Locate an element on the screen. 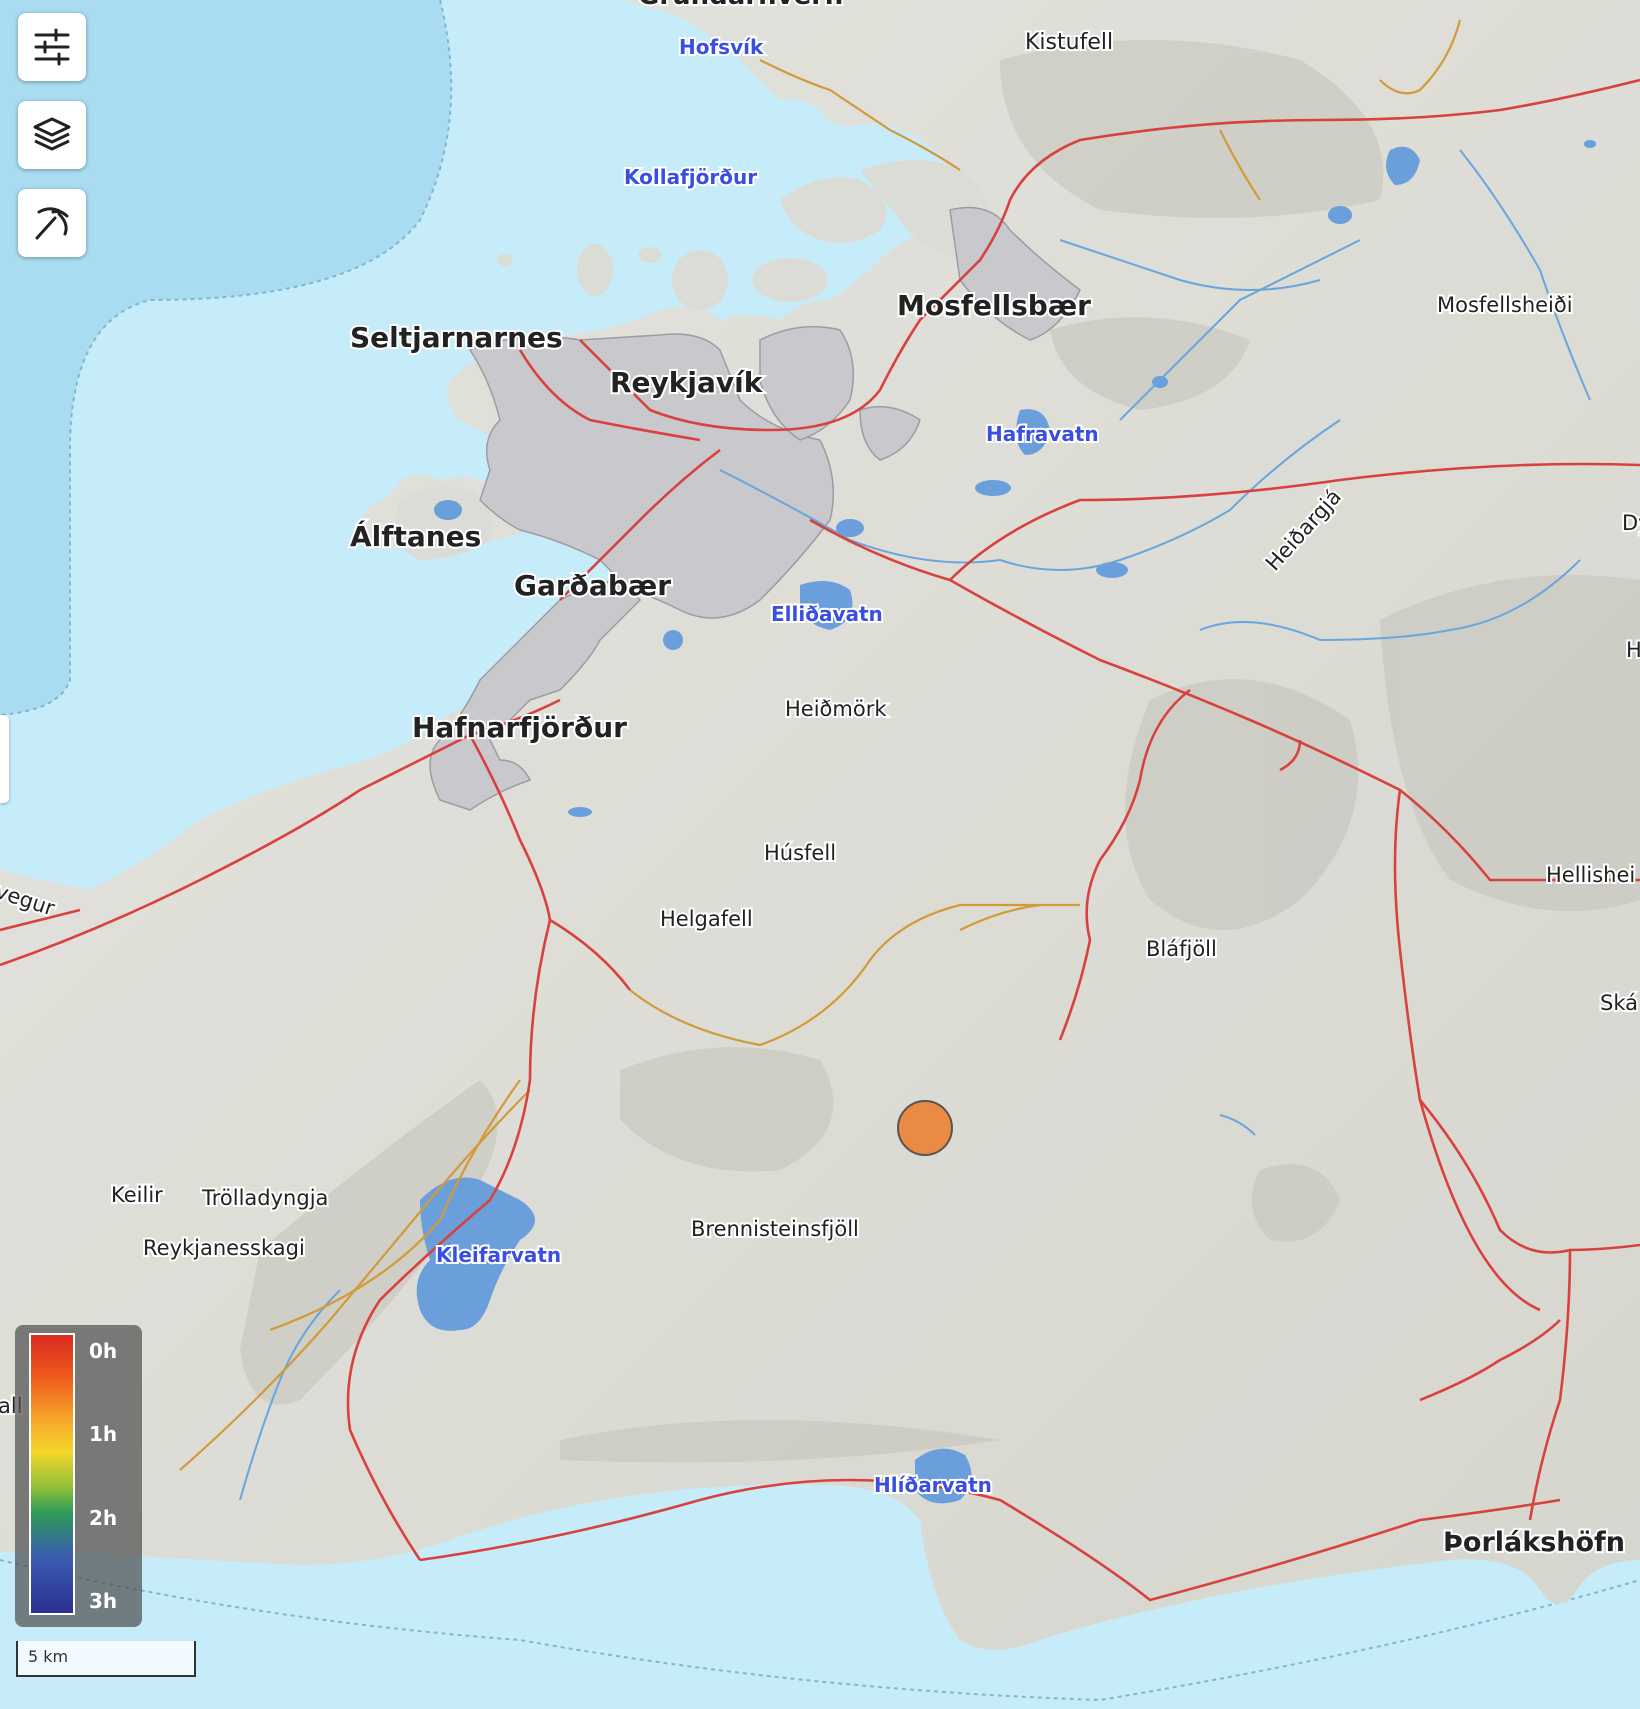 This screenshot has height=1709, width=1640. legend-color-bar is located at coordinates (52, 1474).